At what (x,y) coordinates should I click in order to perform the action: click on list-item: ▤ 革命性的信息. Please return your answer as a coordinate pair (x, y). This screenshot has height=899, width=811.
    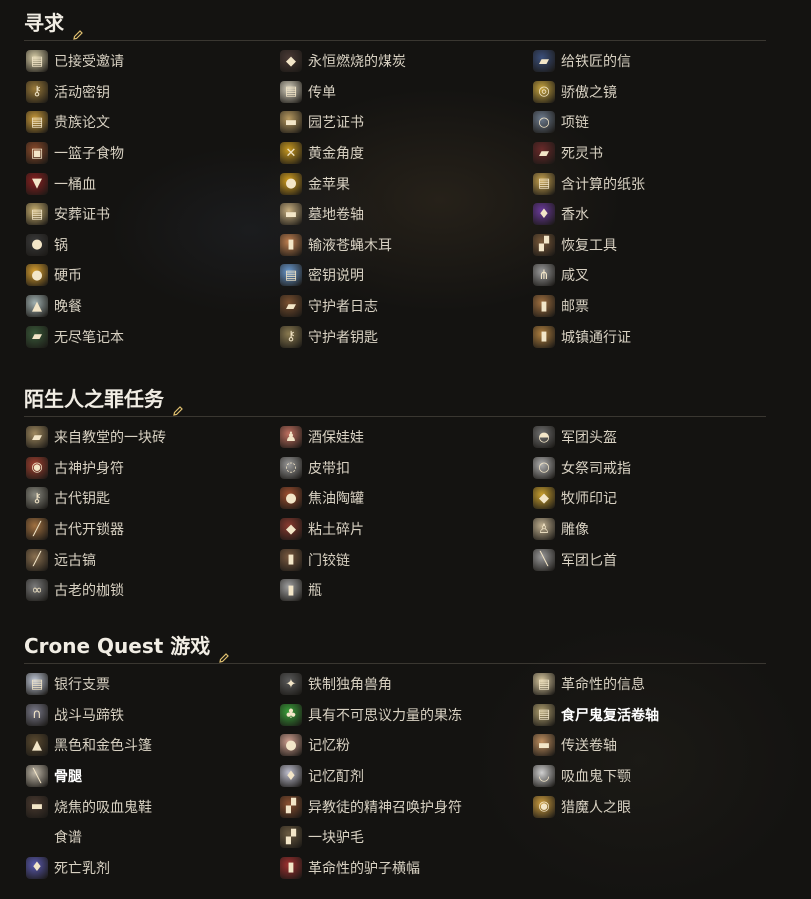
    Looking at the image, I should click on (648, 684).